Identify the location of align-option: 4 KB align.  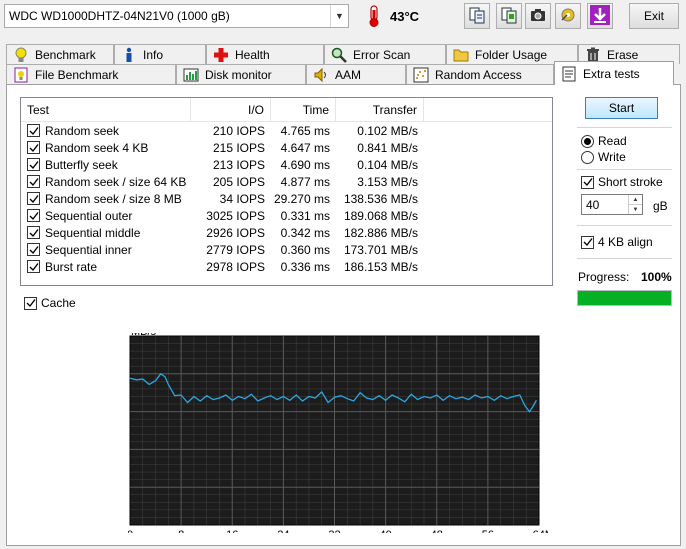
(617, 242).